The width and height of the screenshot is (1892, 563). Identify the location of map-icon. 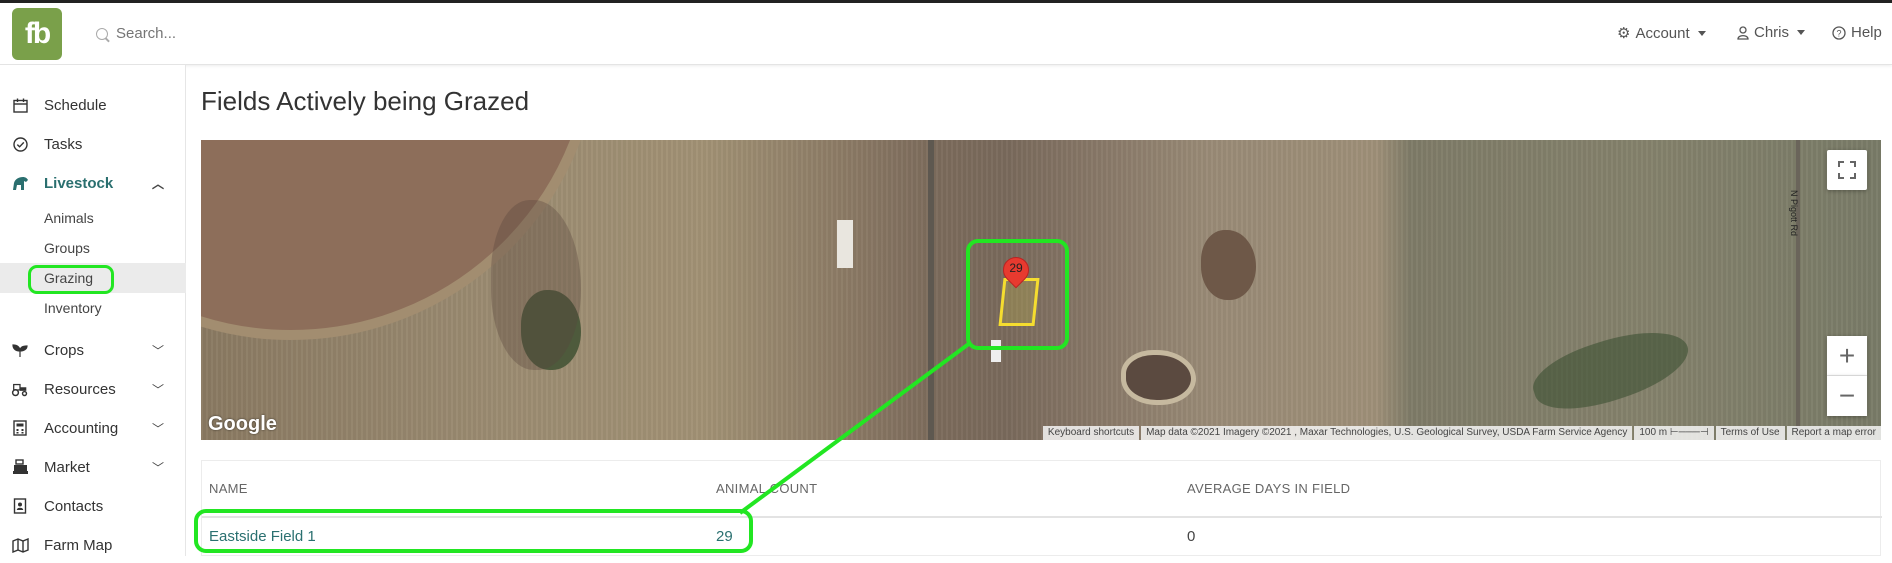
(20, 545).